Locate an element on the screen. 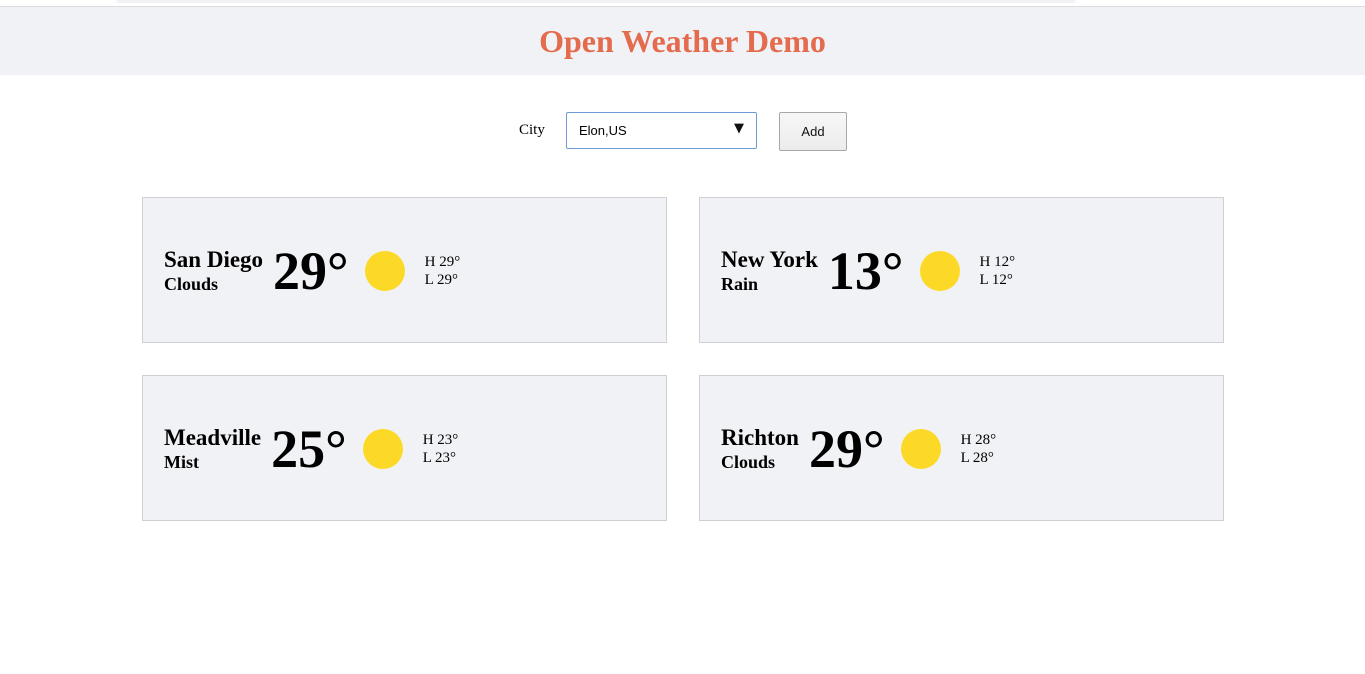  city-label: City is located at coordinates (532, 130).